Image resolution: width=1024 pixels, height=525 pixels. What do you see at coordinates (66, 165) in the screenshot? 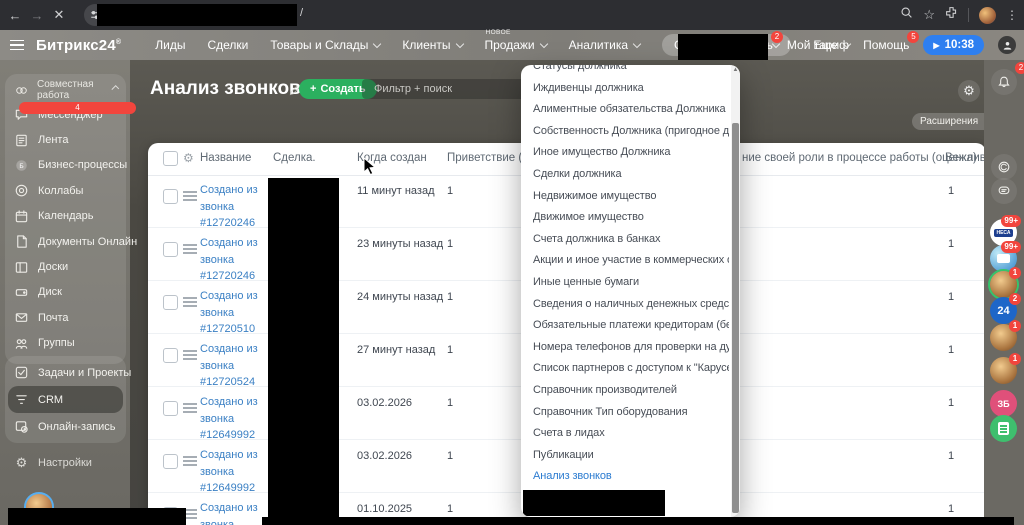
I see `sidebar-item-business-processes: Б Бизнес-процессы` at bounding box center [66, 165].